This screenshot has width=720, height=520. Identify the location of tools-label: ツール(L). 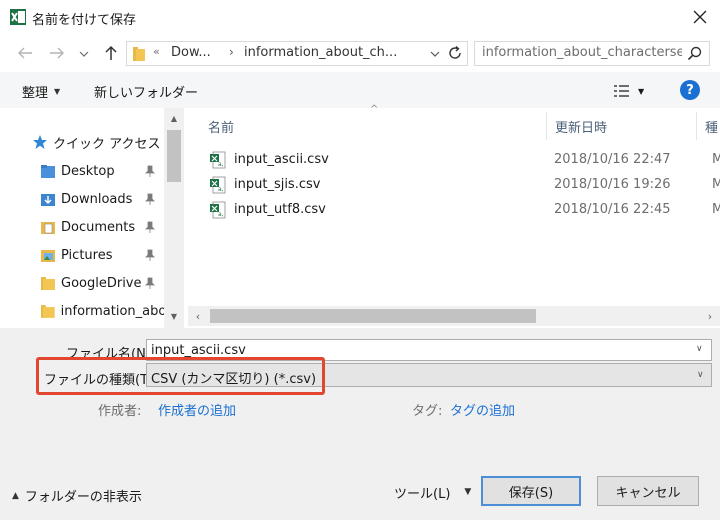
(422, 494).